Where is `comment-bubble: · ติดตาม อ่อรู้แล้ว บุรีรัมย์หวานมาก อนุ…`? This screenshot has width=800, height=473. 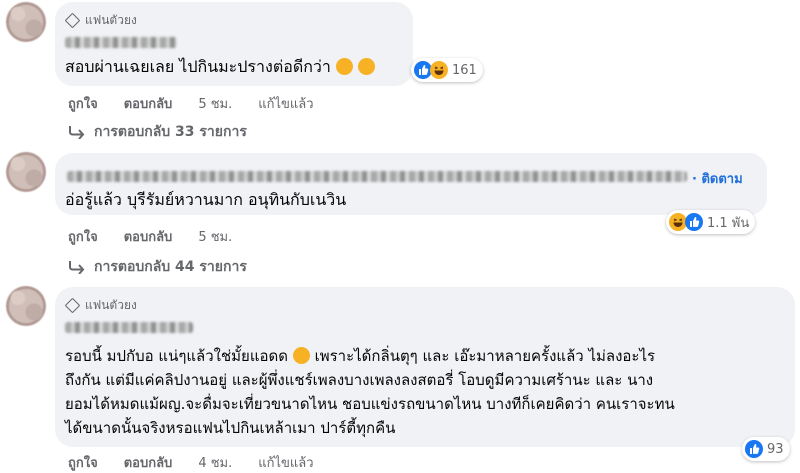
comment-bubble: · ติดตาม อ่อรู้แล้ว บุรีรัมย์หวานมาก อนุ… is located at coordinates (411, 184).